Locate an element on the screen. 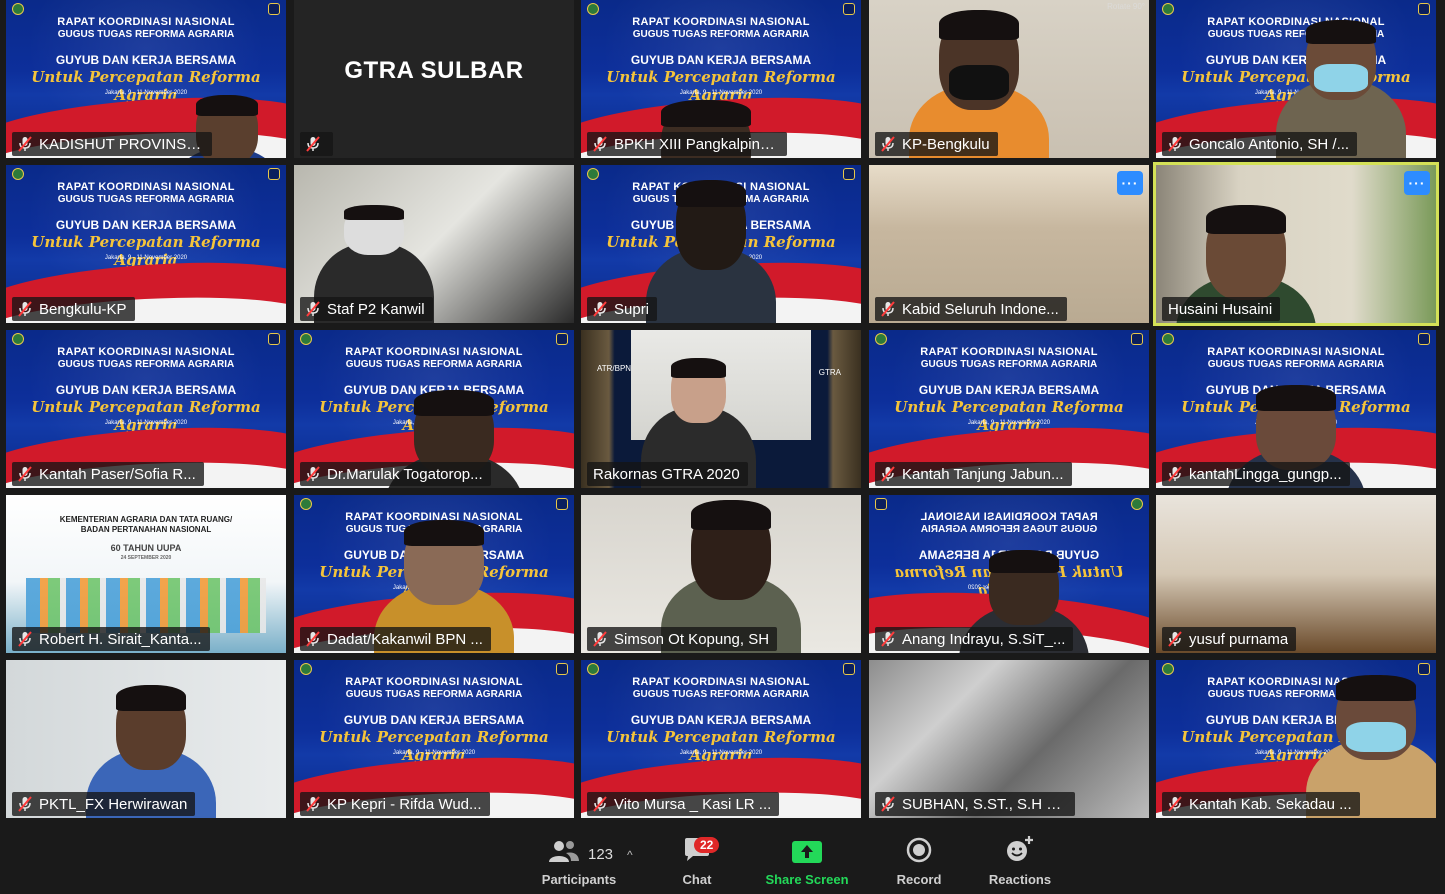  reactions-button: Reactions is located at coordinates (1020, 859).